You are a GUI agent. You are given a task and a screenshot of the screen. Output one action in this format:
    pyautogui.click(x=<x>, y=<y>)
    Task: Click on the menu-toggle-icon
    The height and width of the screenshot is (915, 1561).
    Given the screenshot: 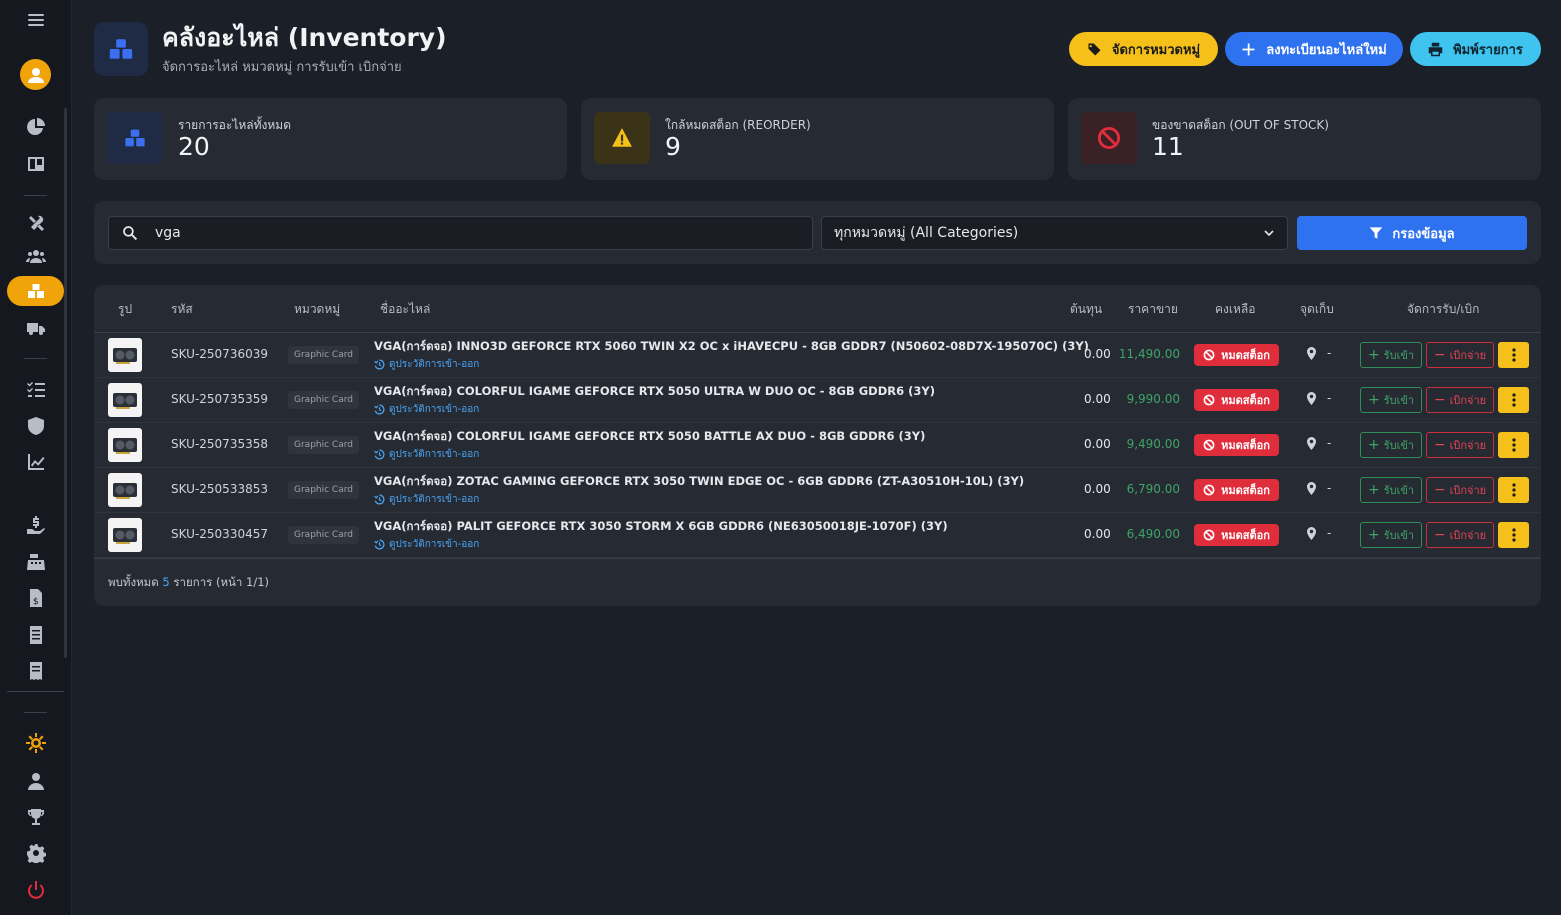 What is the action you would take?
    pyautogui.click(x=36, y=20)
    